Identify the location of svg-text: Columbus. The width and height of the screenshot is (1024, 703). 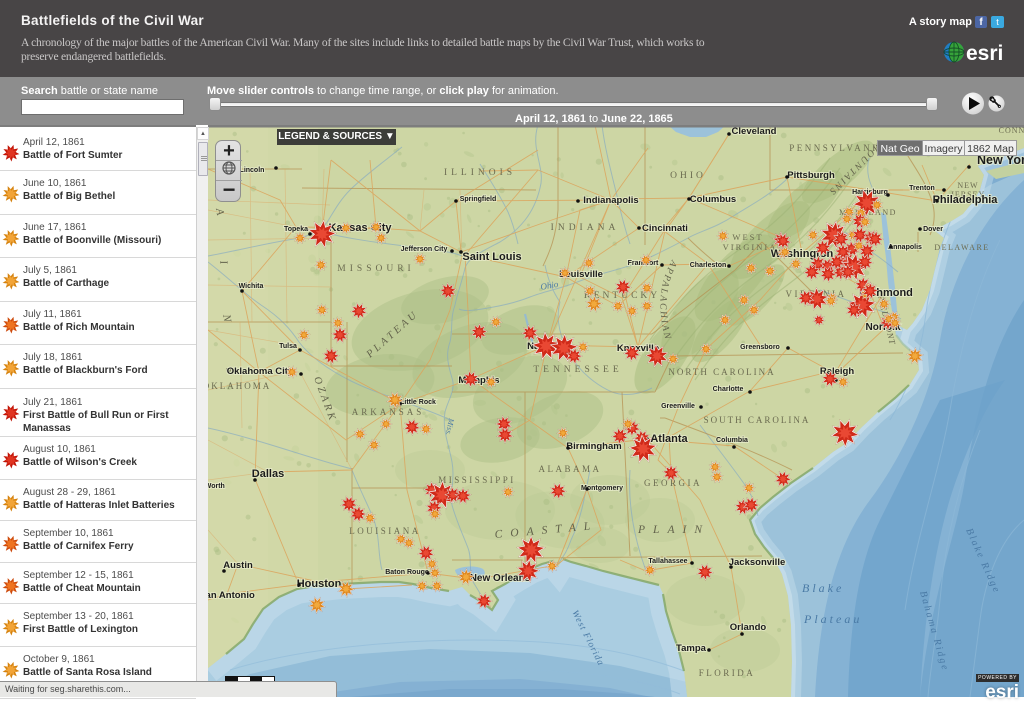
(713, 199).